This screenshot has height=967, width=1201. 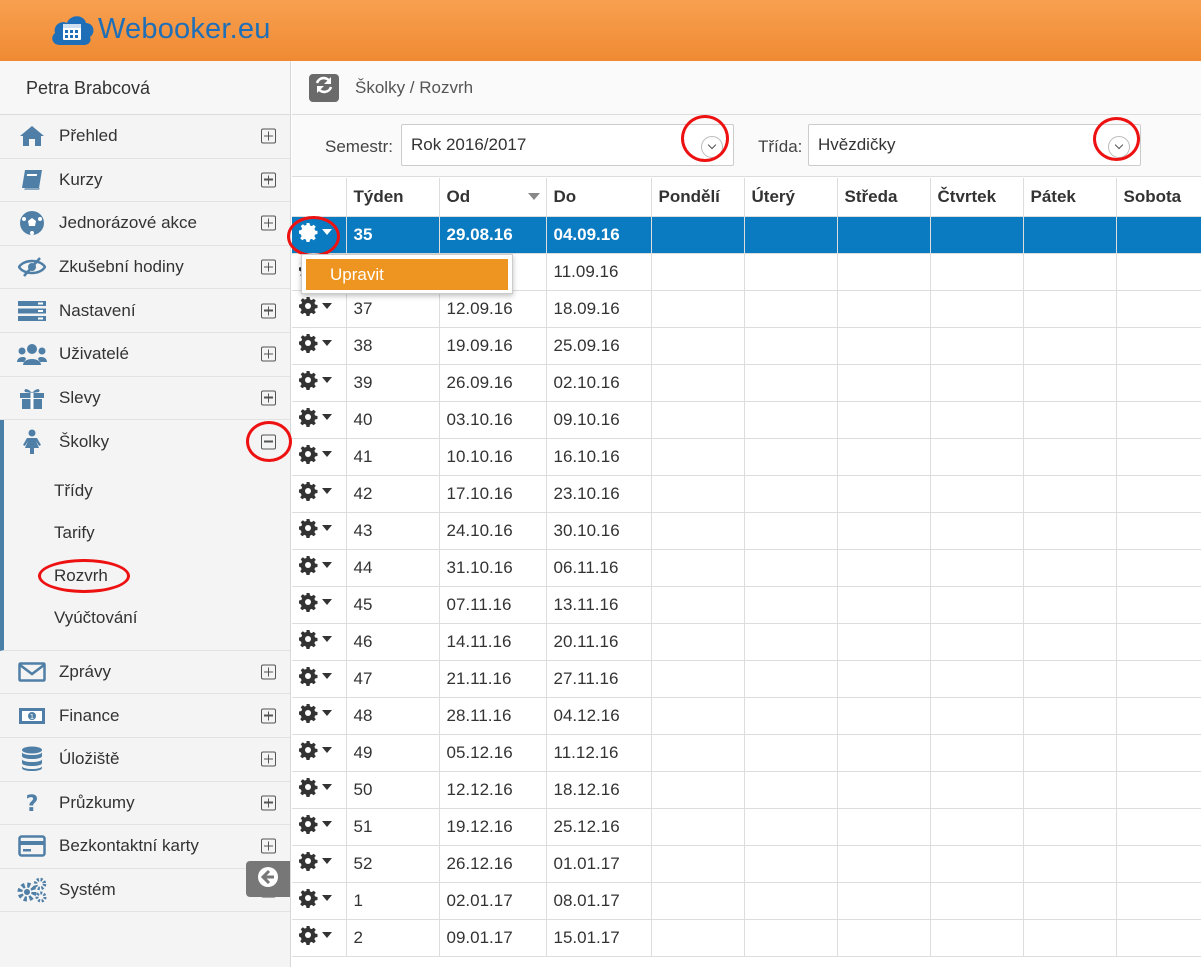 I want to click on table-row: 37 12.09.16 18.09.16, so click(x=746, y=309).